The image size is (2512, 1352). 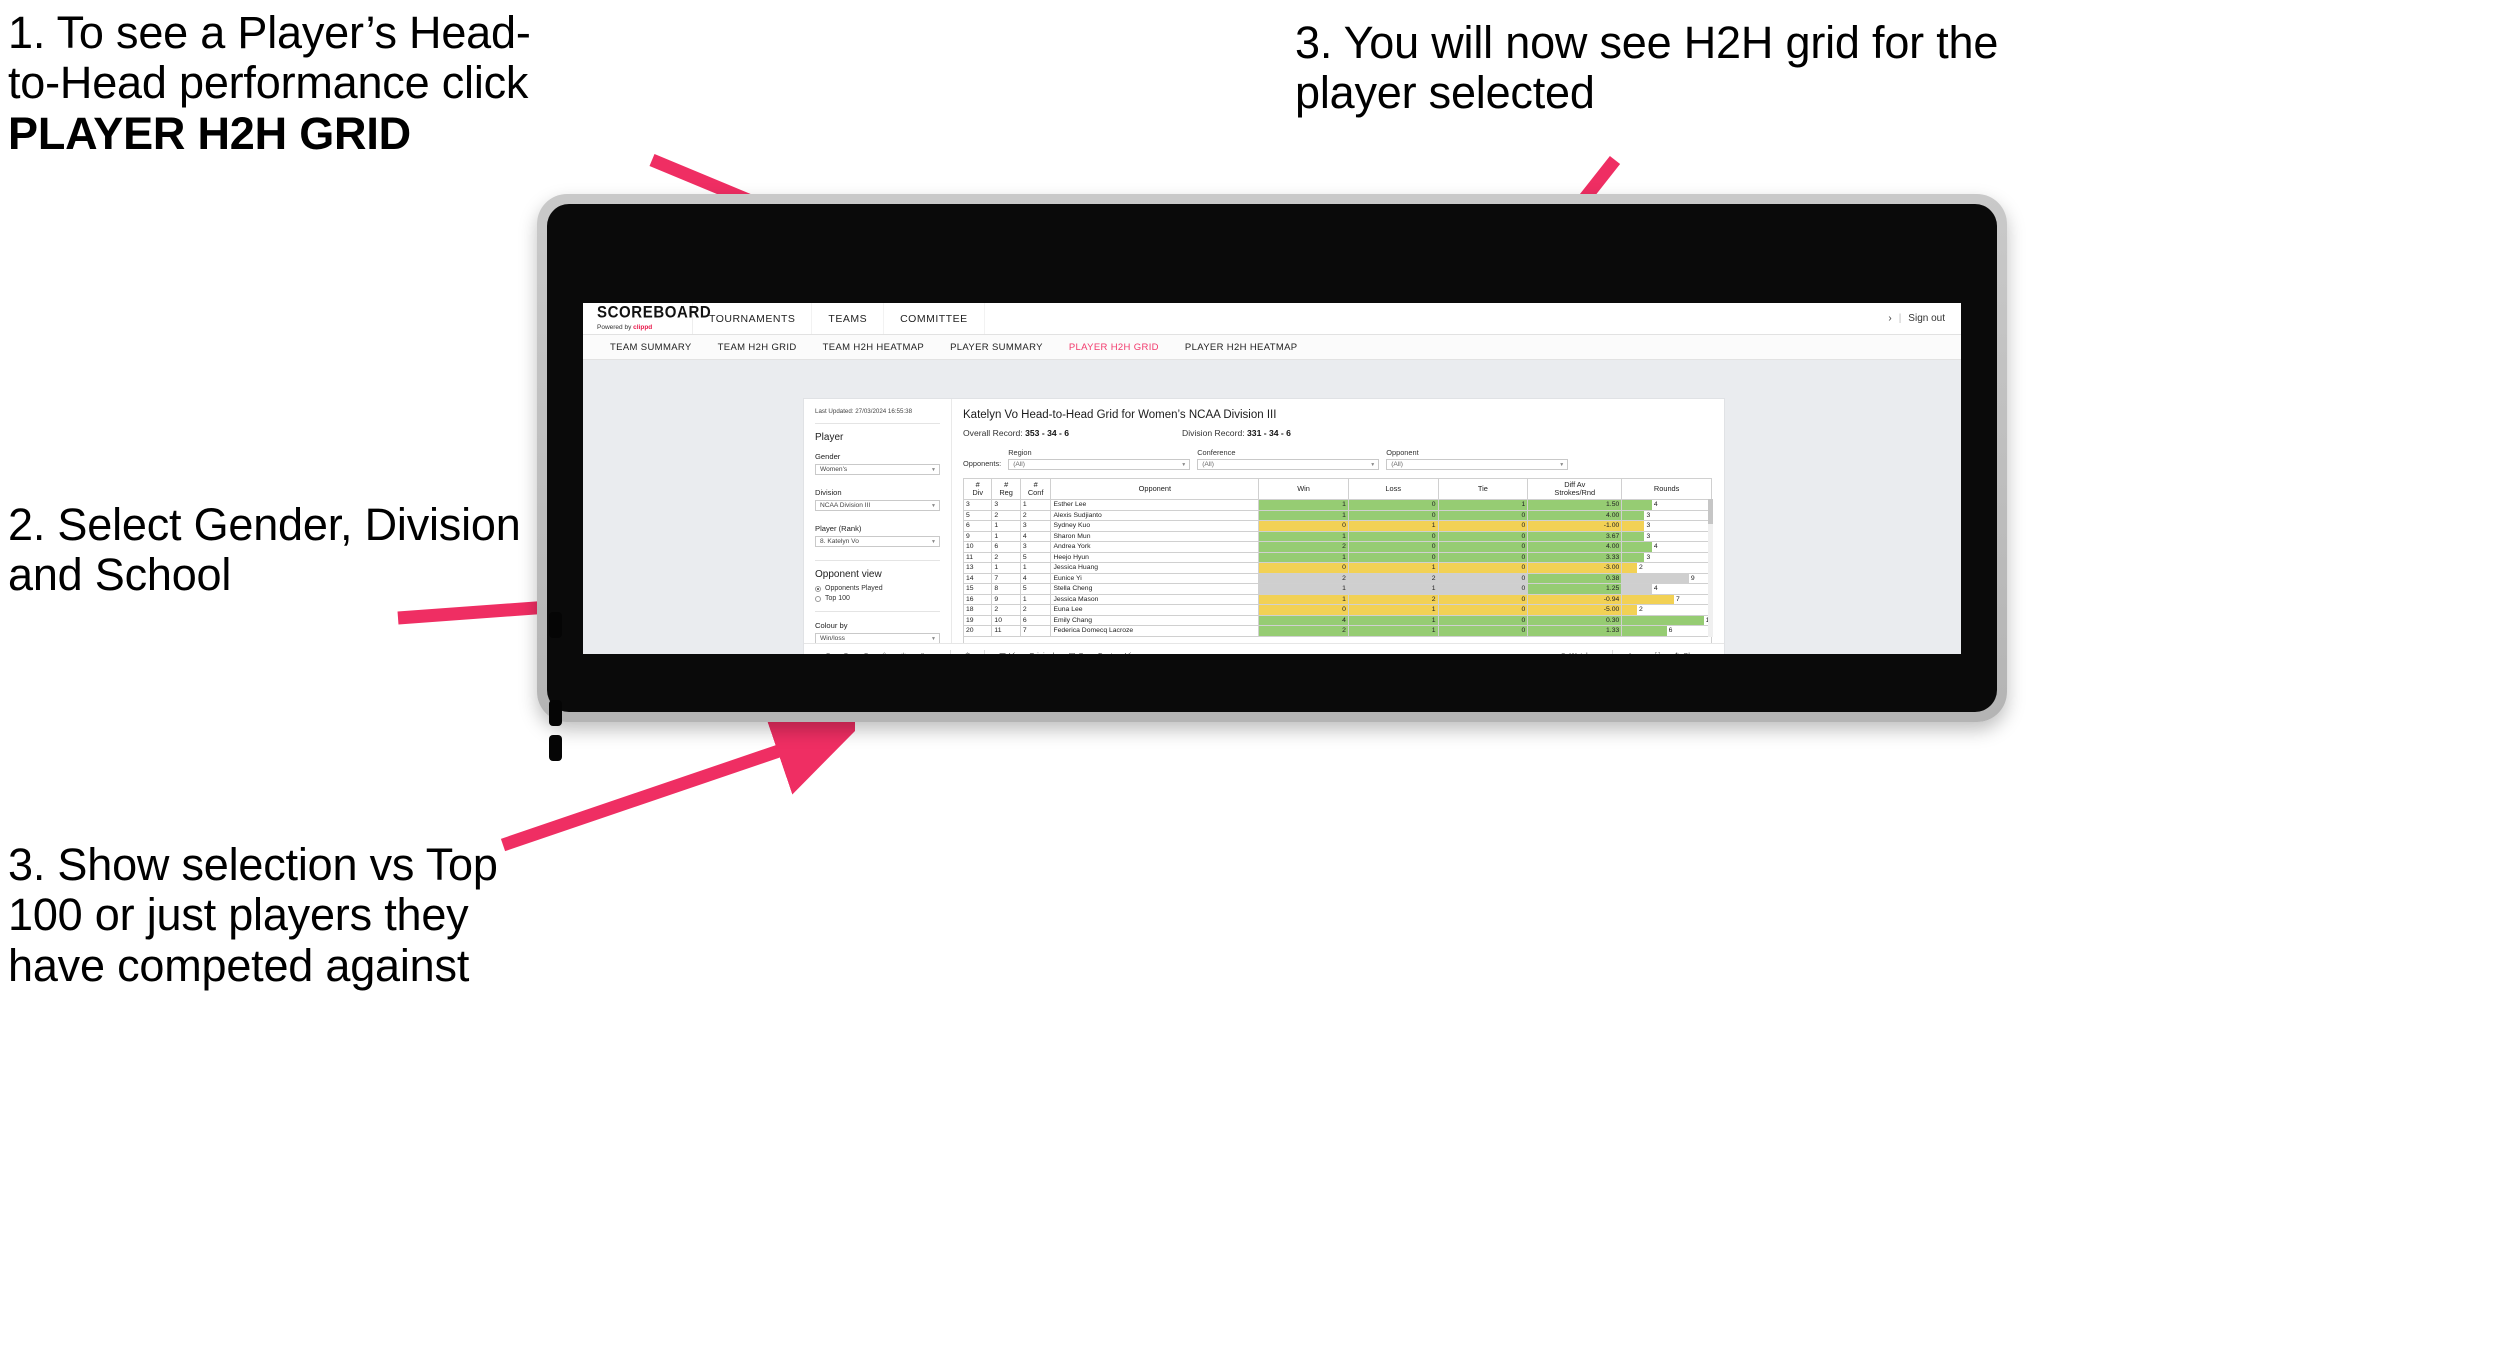 I want to click on table-row: 11 2 5 Heejo Hyun 1 0 0 3.33 3, so click(x=1337, y=557).